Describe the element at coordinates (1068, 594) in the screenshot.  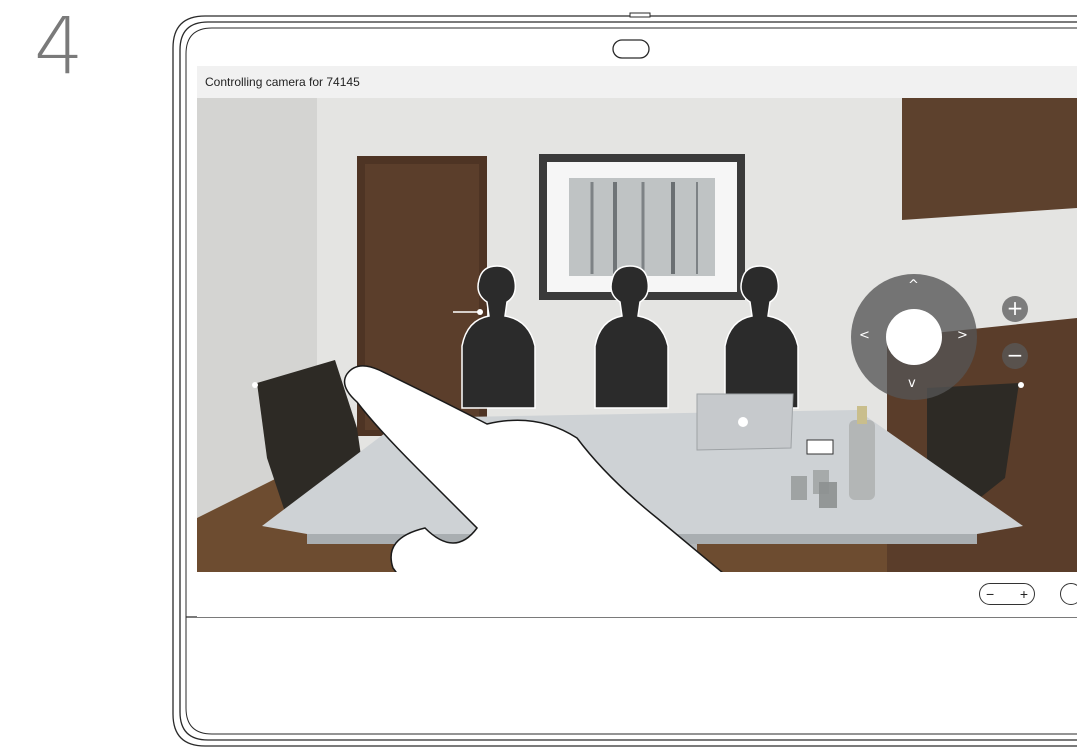
I see `more-button` at that location.